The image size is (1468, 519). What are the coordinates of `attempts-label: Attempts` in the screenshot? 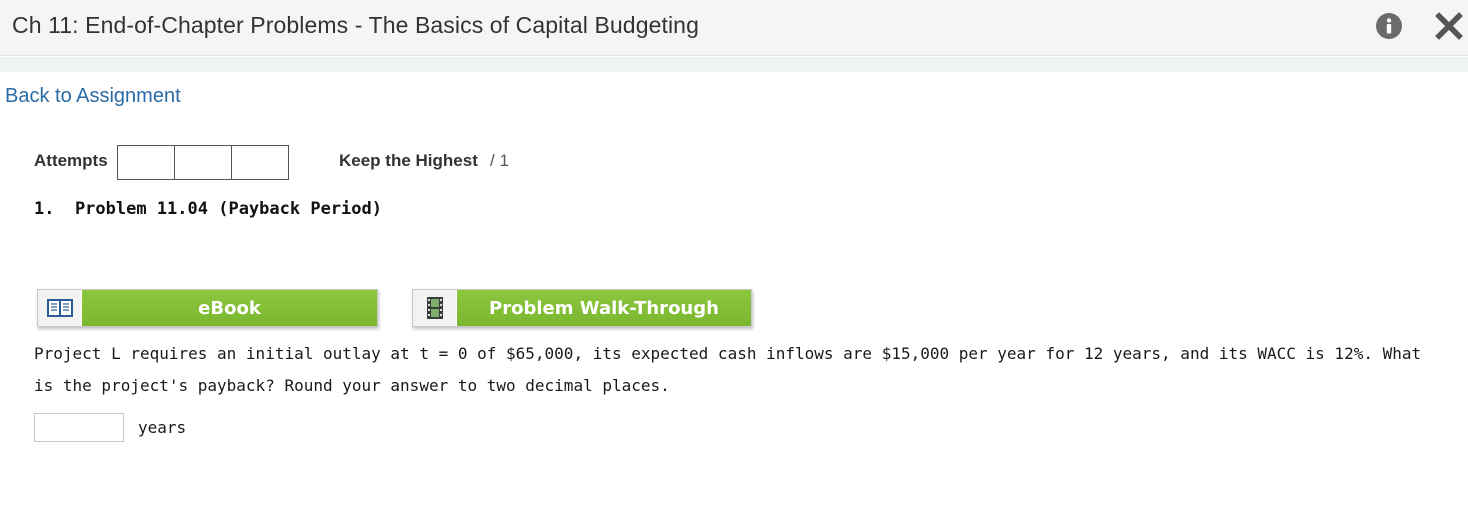 It's located at (71, 160).